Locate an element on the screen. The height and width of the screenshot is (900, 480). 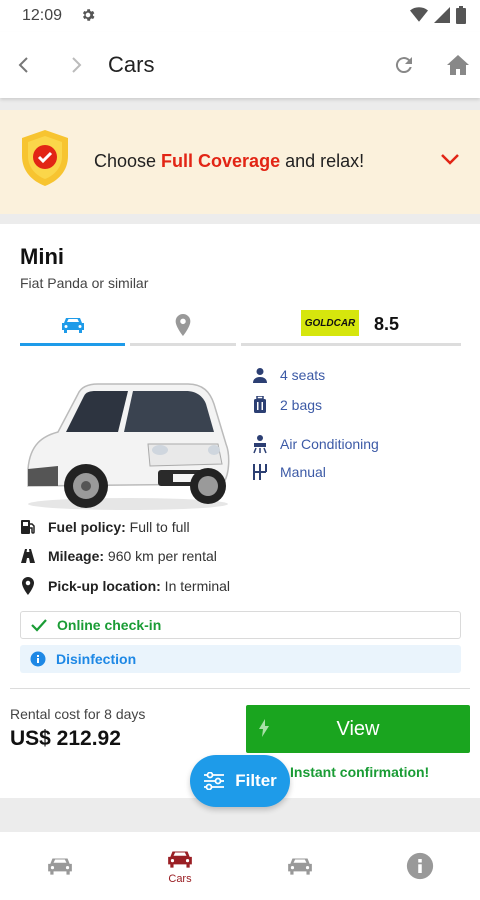
supplier-logo: GOLDCAR is located at coordinates (330, 323).